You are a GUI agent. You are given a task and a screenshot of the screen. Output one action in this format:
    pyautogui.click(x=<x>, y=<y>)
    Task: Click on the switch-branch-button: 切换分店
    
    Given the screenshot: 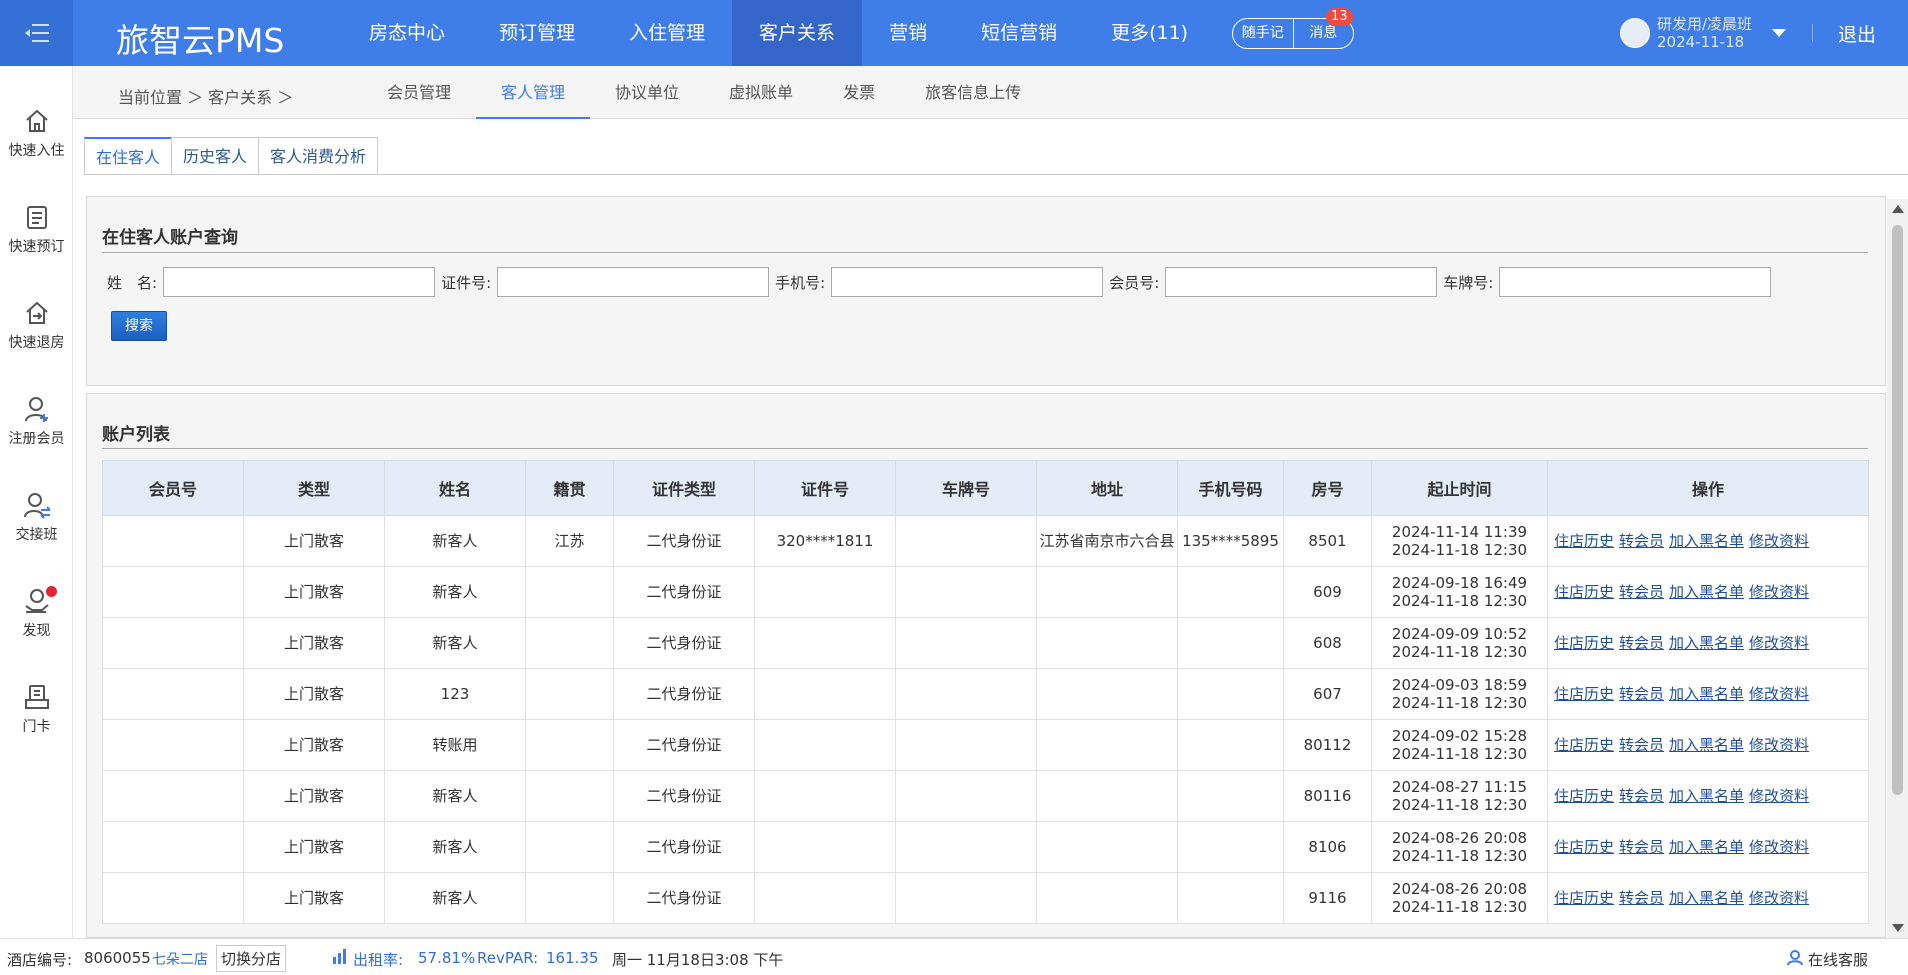 What is the action you would take?
    pyautogui.click(x=251, y=958)
    